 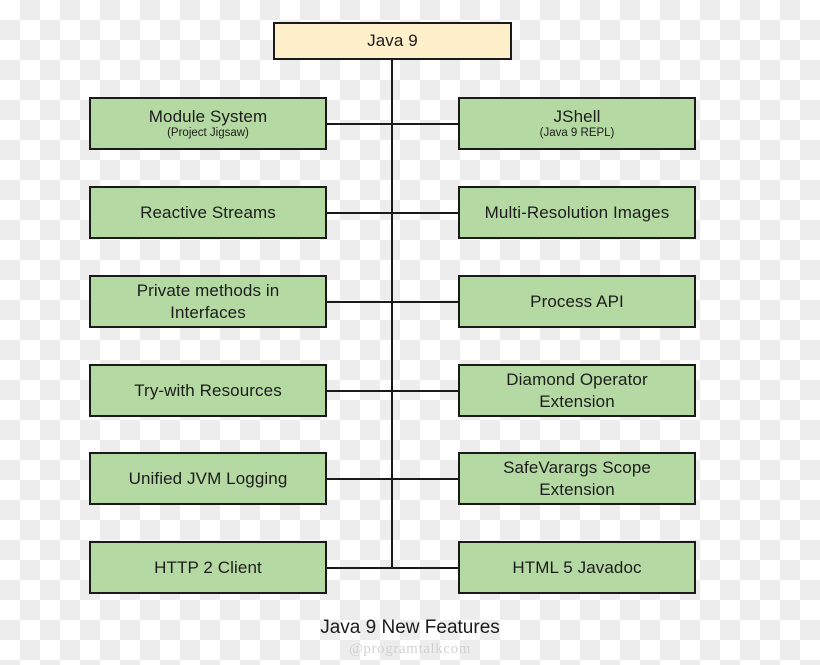 I want to click on node-private-methods-in-interfaces-title: Private methods in Interfaces, so click(x=208, y=301).